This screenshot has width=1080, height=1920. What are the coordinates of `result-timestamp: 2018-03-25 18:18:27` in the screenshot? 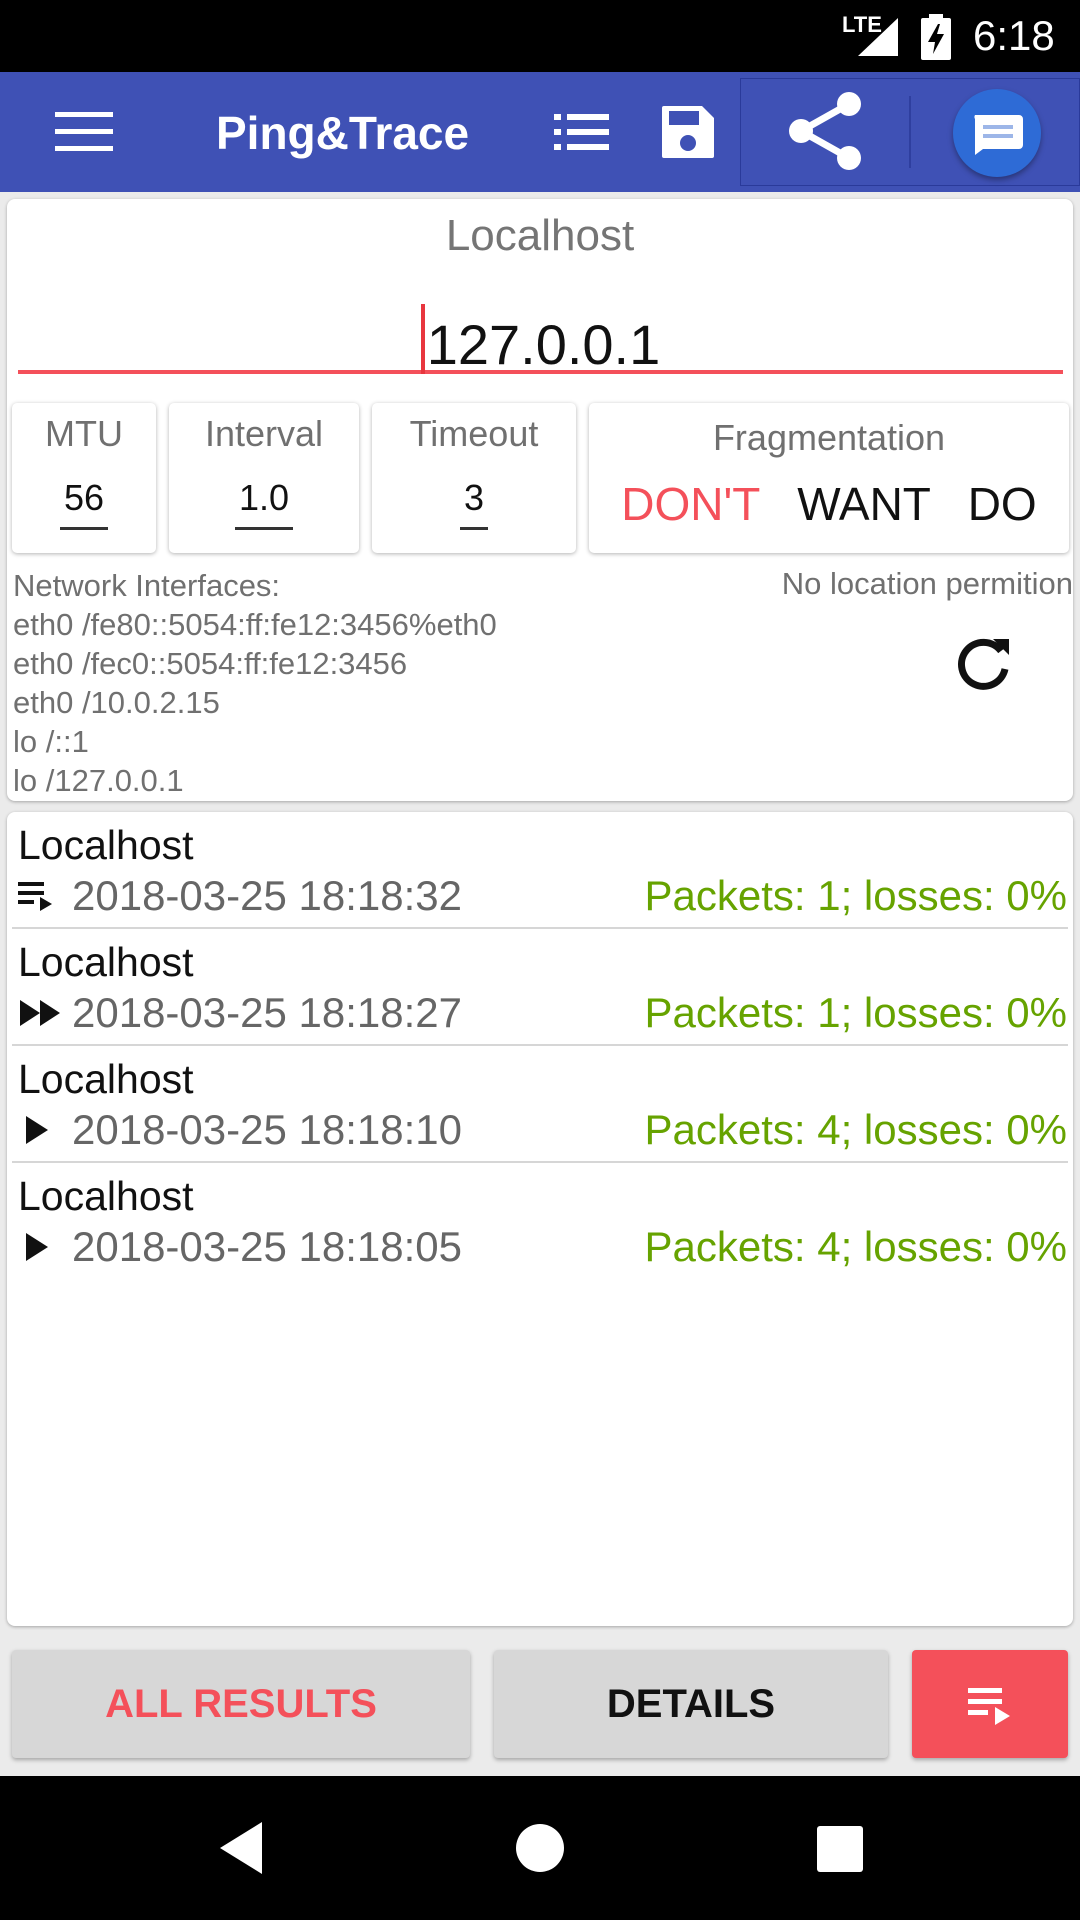 It's located at (267, 1012).